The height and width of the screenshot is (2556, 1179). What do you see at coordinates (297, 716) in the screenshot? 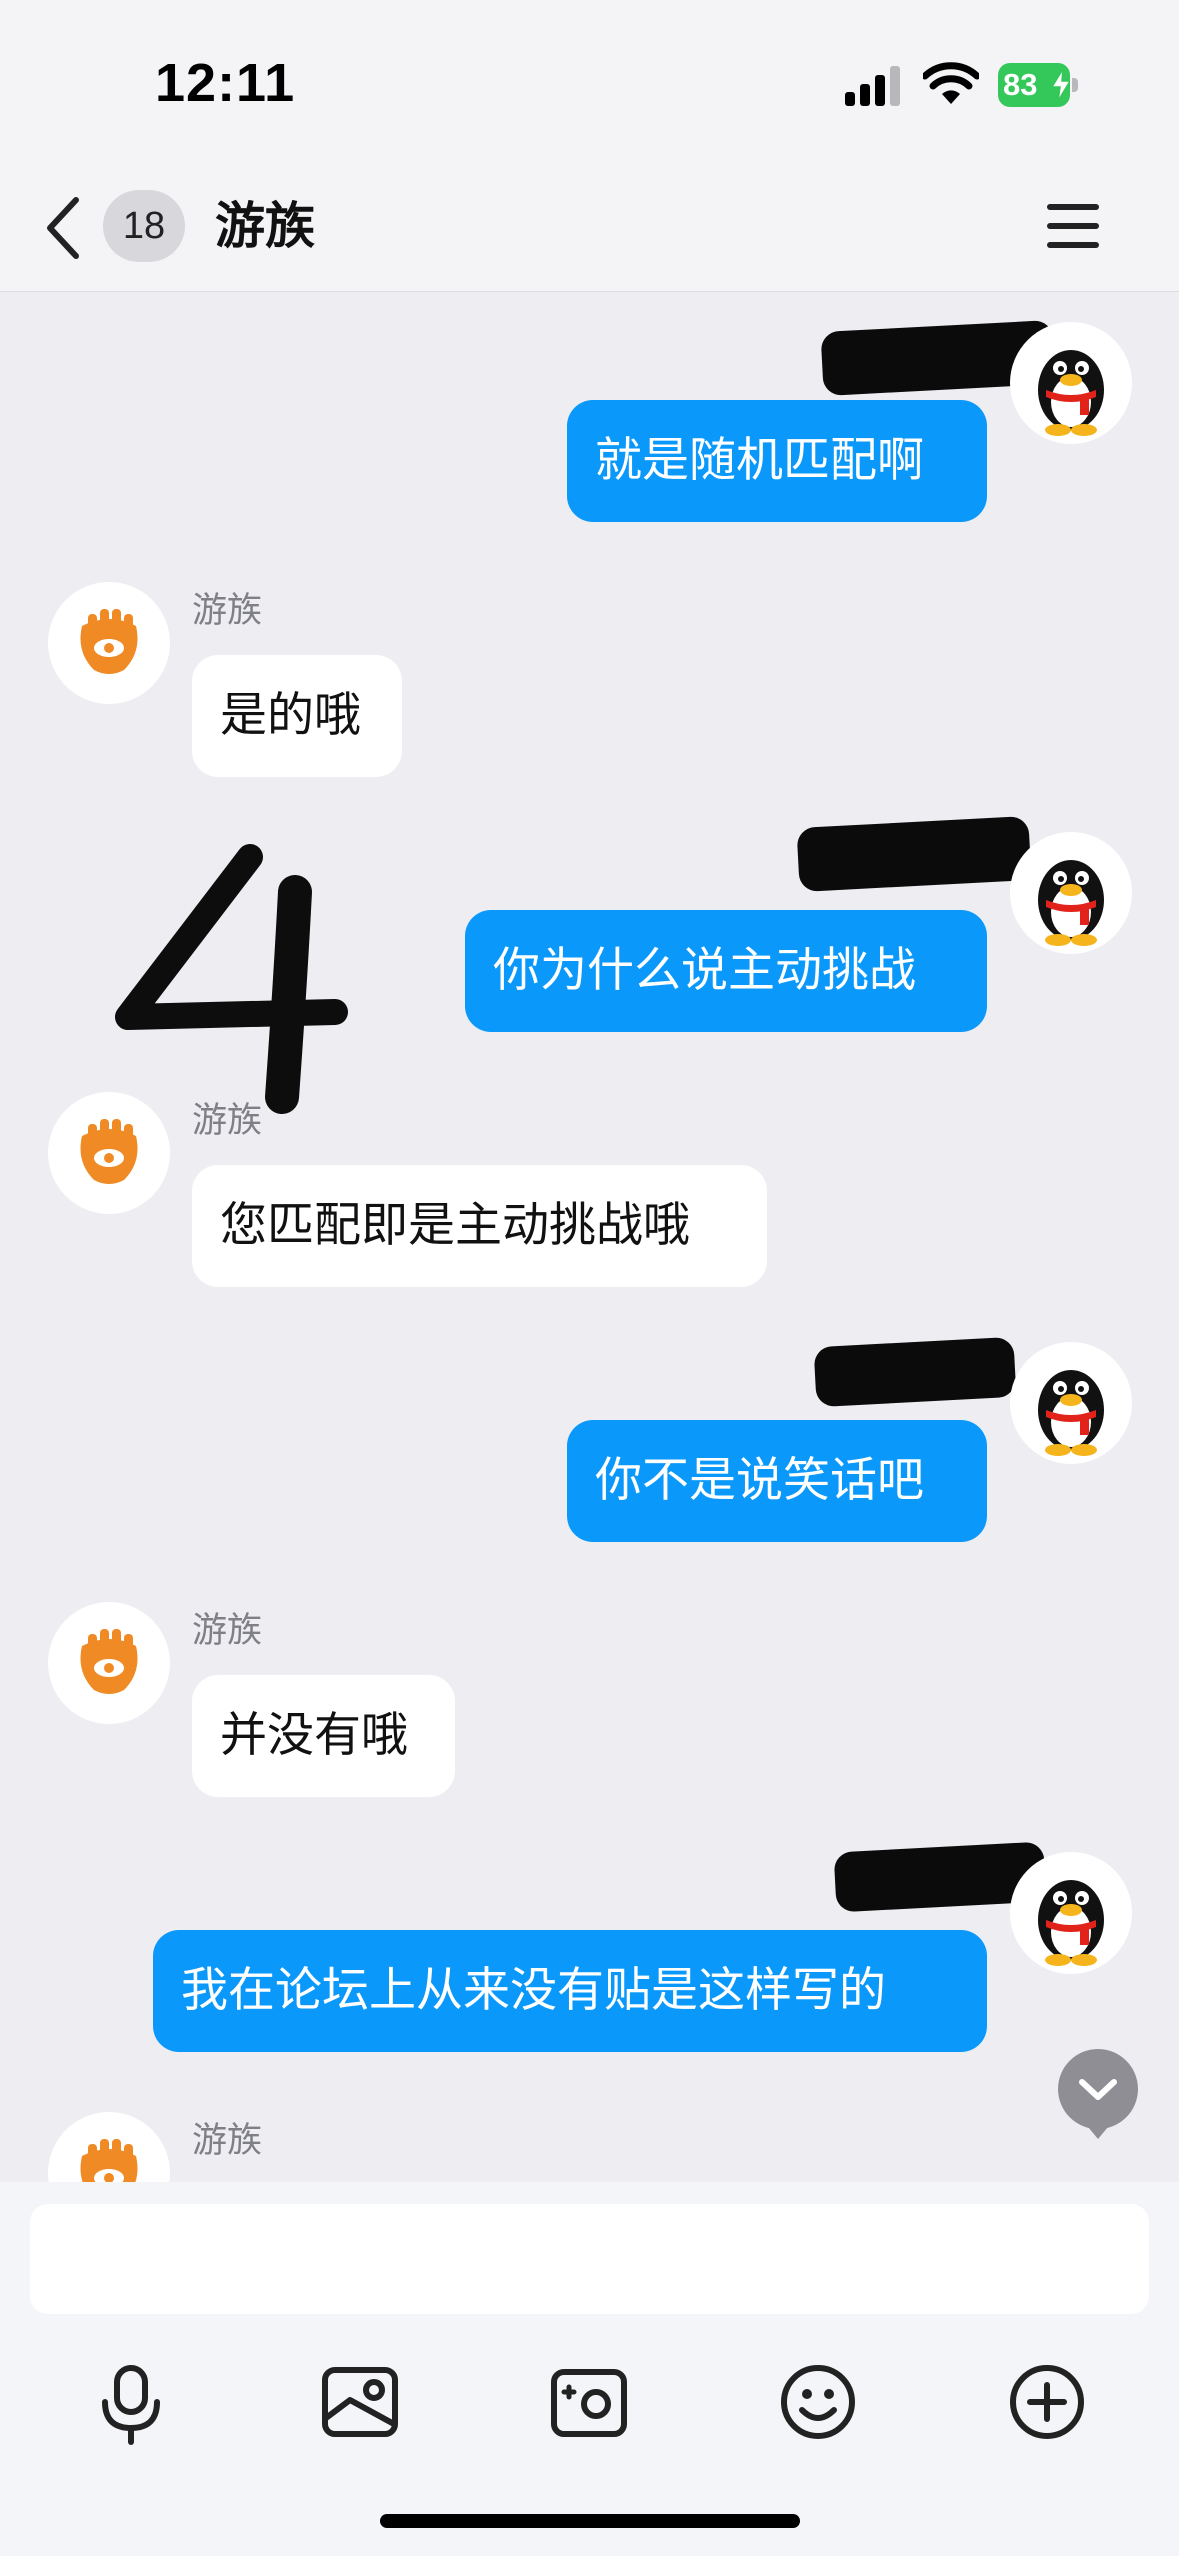
I see `incoming-message-bubble: 是的哦` at bounding box center [297, 716].